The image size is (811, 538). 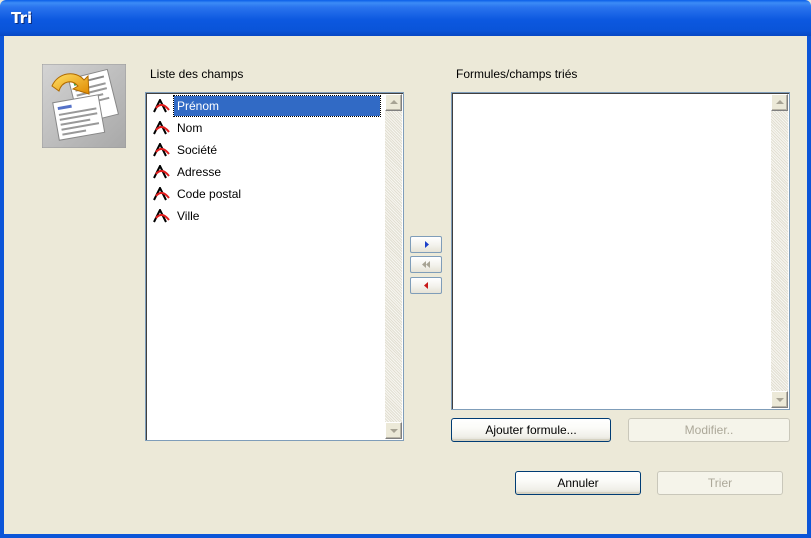 What do you see at coordinates (265, 217) in the screenshot?
I see `field-item-ville: Ville` at bounding box center [265, 217].